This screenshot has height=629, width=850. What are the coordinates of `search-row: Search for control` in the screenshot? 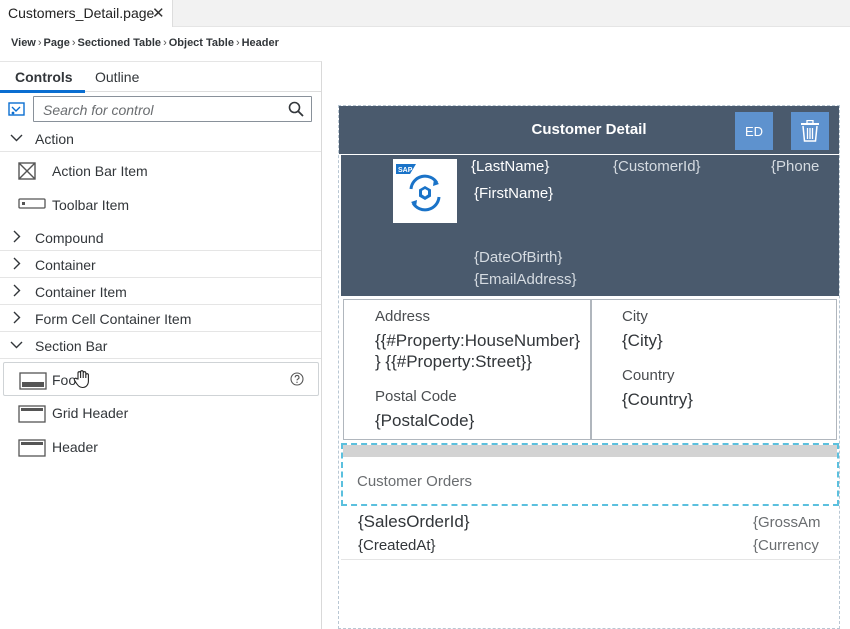 It's located at (160, 110).